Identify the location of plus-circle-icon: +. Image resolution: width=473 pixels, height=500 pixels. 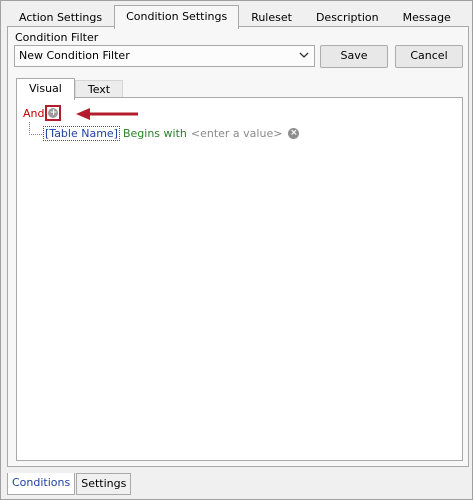
(53, 113).